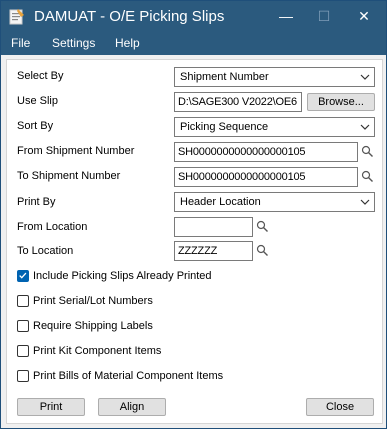 The width and height of the screenshot is (387, 429). I want to click on to-shipment-value: SH0000000000000000105, so click(242, 177).